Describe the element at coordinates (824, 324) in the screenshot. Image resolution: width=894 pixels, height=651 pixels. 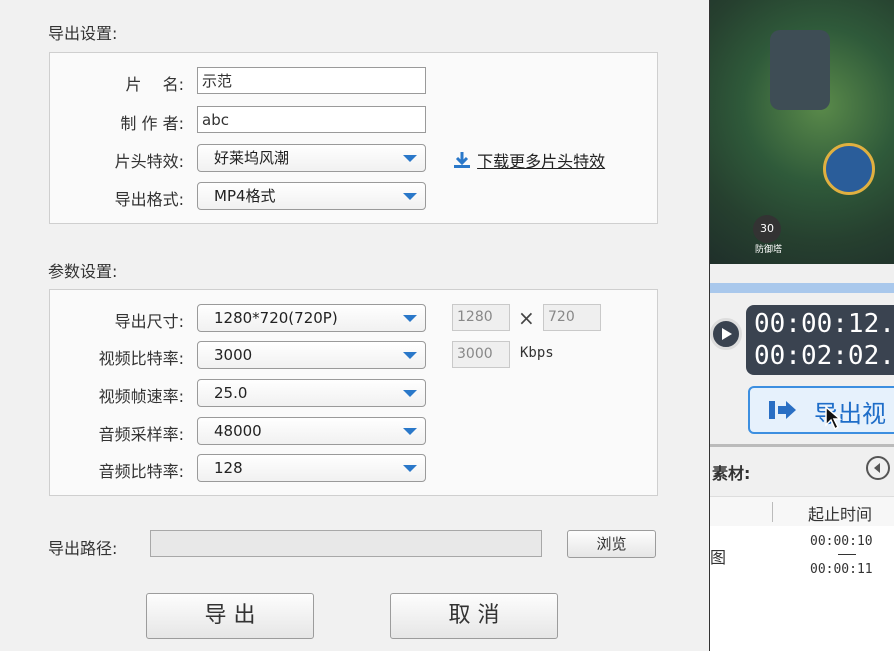
I see `current-time: 00:00:12.4` at that location.